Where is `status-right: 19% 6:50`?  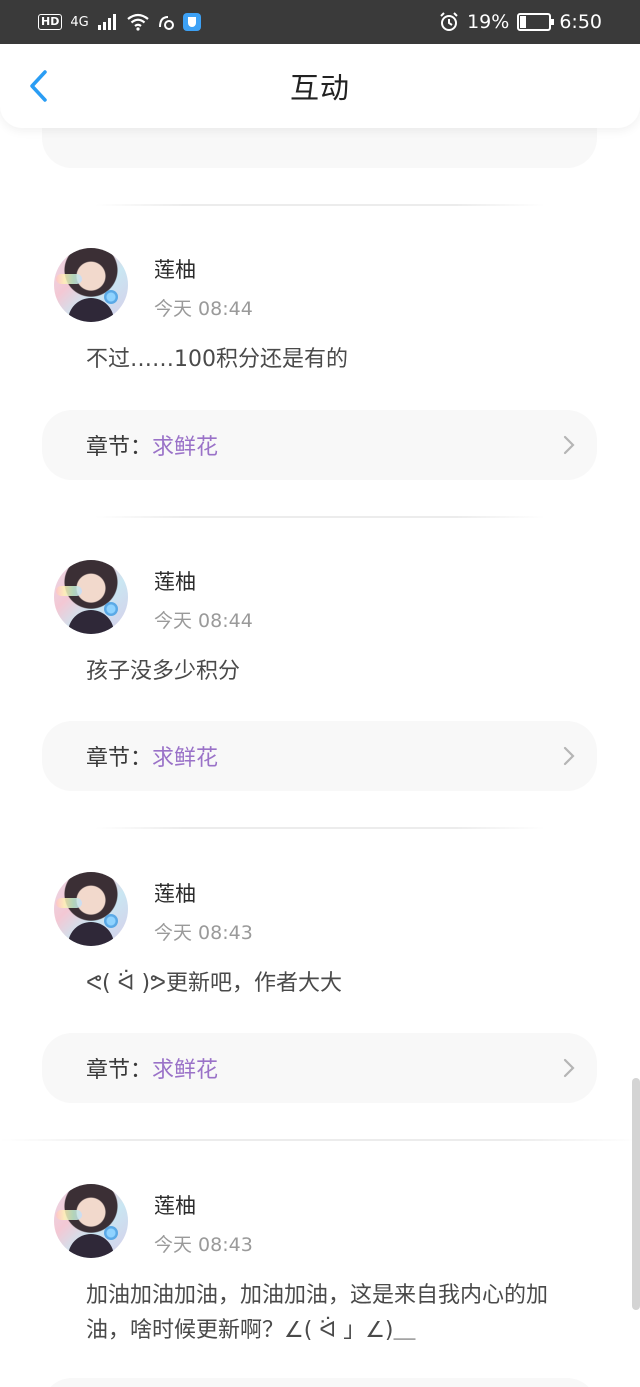 status-right: 19% 6:50 is located at coordinates (520, 22).